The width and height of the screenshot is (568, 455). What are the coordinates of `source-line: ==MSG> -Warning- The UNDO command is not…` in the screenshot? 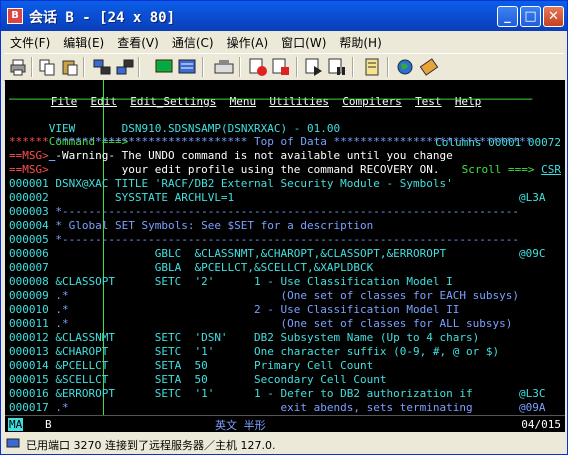 It's located at (231, 156).